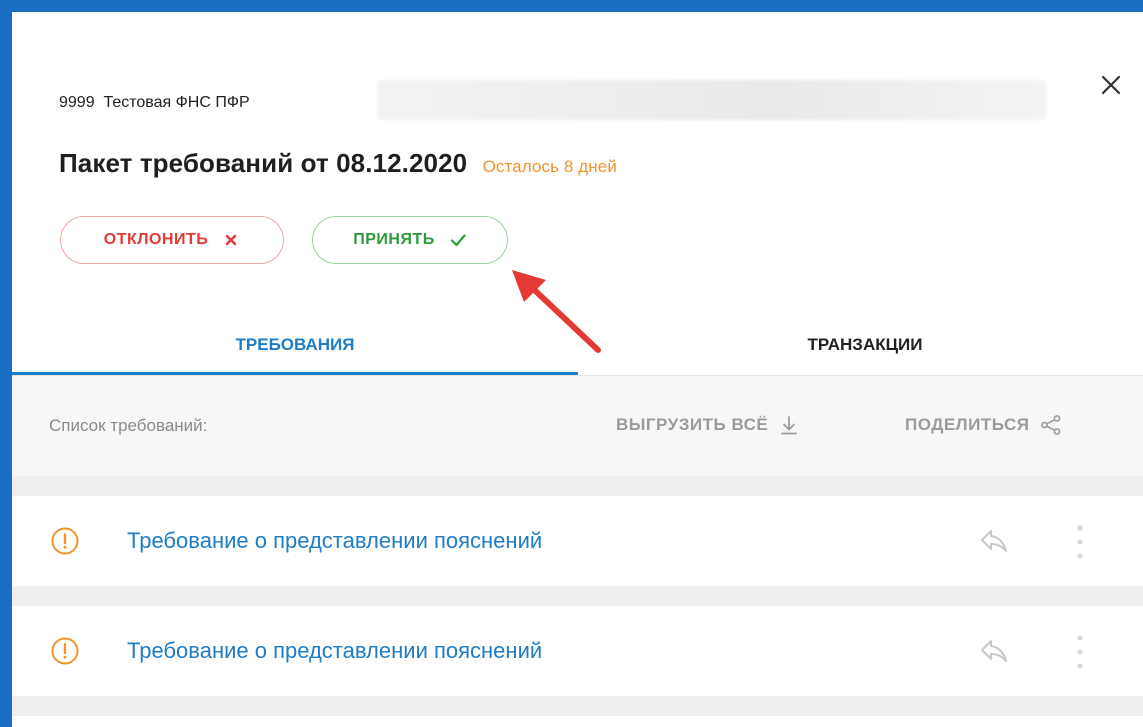 This screenshot has width=1143, height=727. Describe the element at coordinates (77, 102) in the screenshot. I see `org-code: 9999` at that location.